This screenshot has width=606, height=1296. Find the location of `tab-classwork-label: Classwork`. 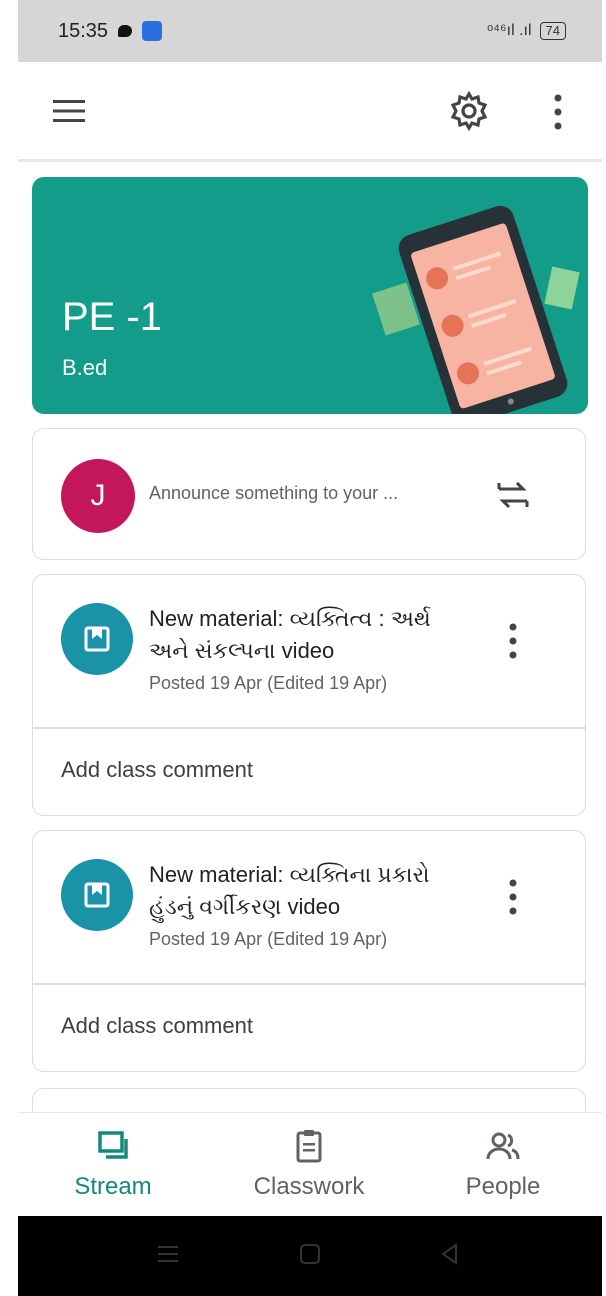

tab-classwork-label: Classwork is located at coordinates (309, 1186).